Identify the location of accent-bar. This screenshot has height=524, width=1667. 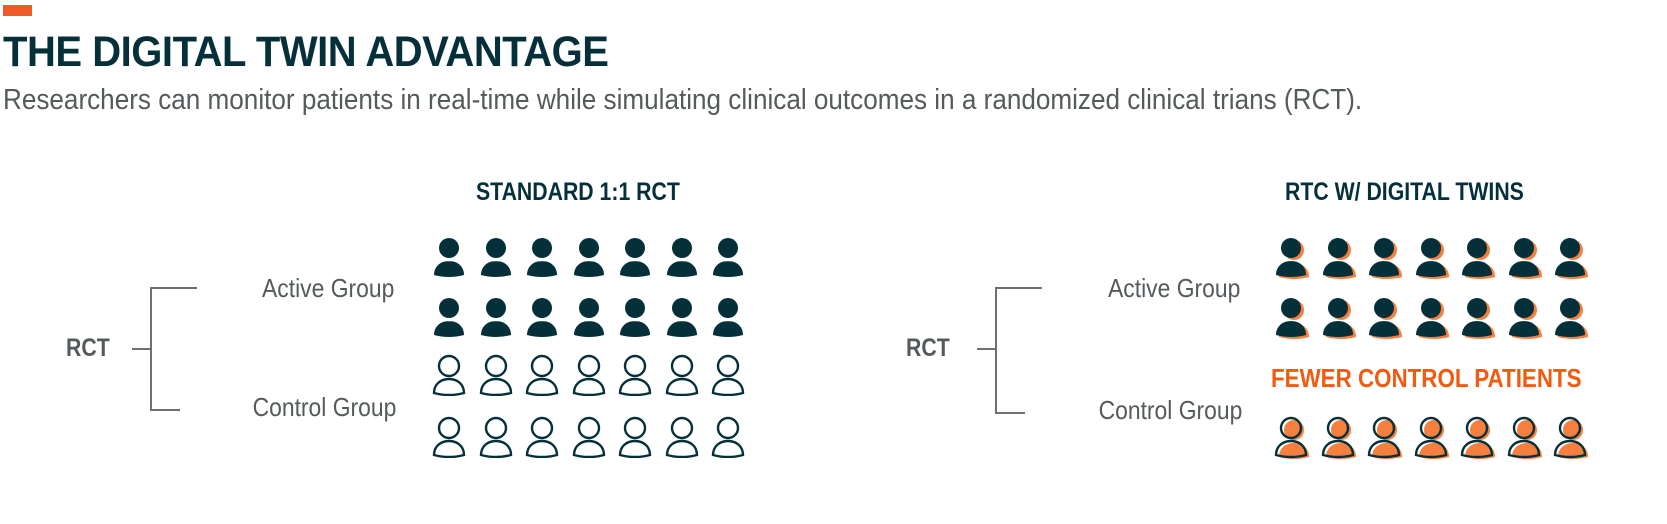
(17, 10).